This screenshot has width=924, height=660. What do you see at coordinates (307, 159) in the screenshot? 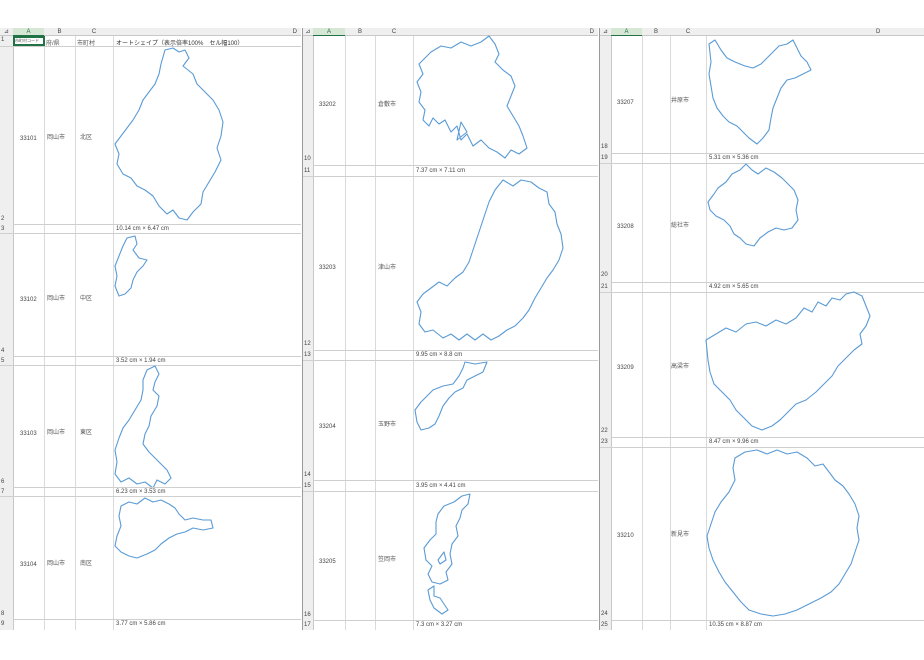
I see `row-number: 10` at bounding box center [307, 159].